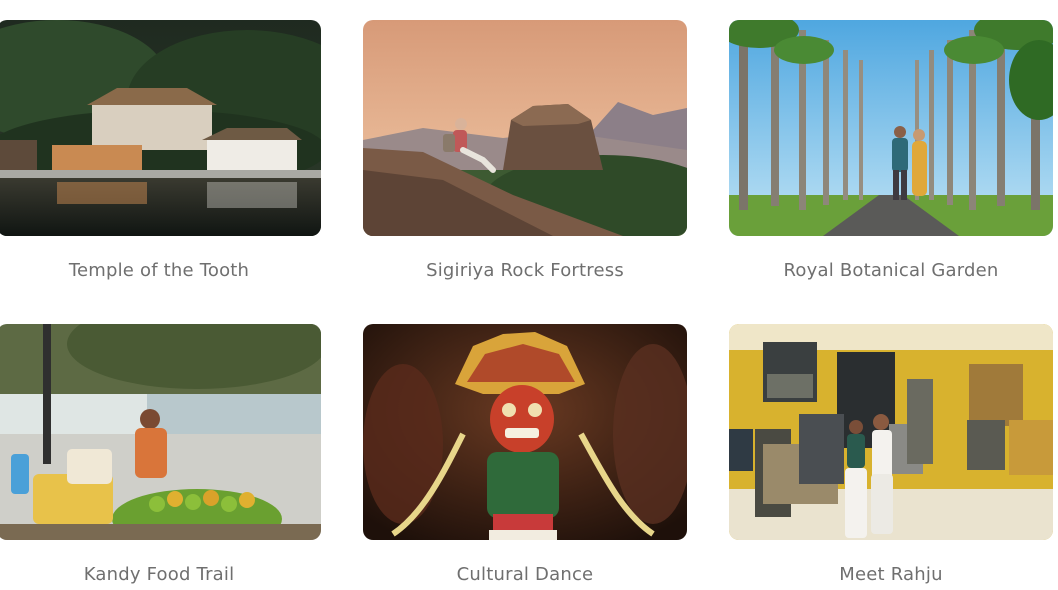 The width and height of the screenshot is (1058, 590). I want to click on attraction-title: Cultural Dance, so click(525, 574).